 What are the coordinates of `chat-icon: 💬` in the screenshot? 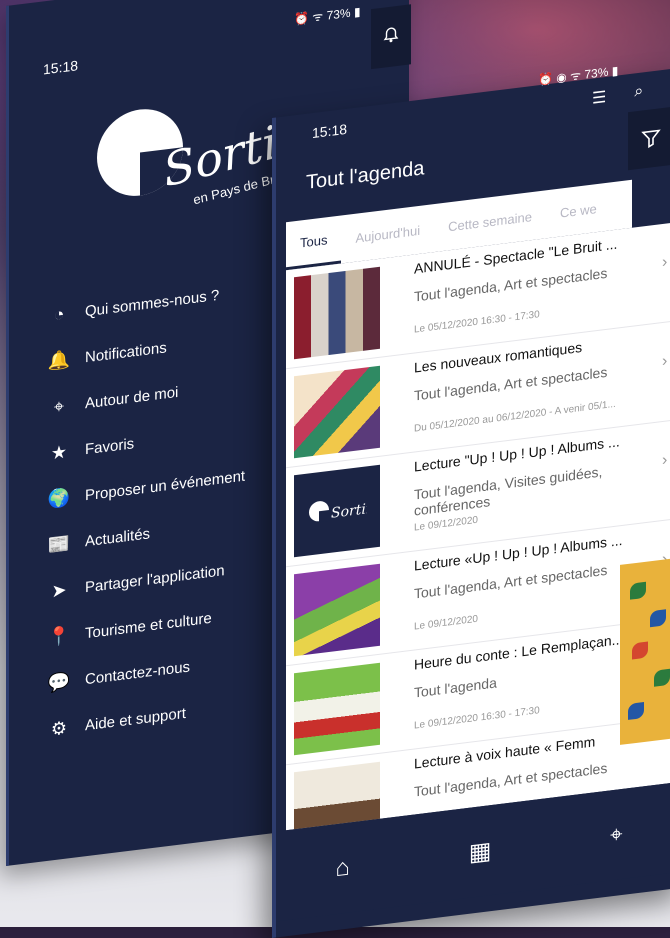 It's located at (59, 682).